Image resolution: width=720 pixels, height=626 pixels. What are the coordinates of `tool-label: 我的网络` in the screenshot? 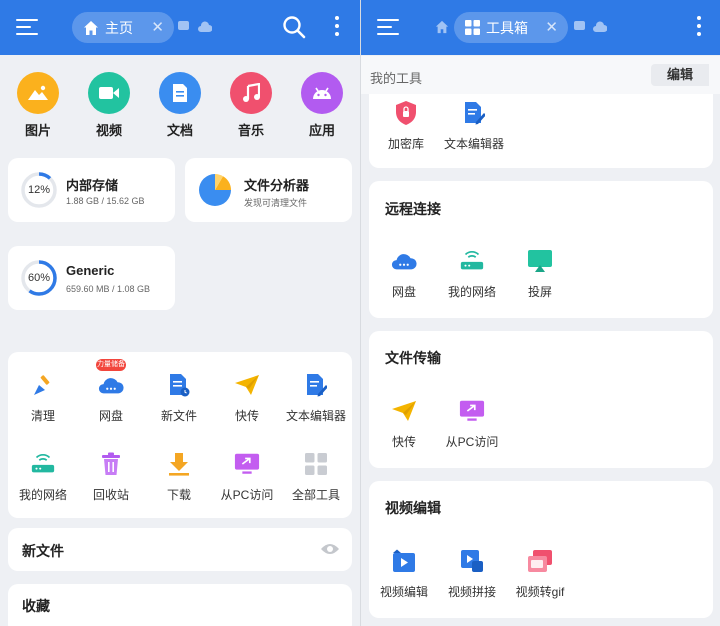 It's located at (471, 292).